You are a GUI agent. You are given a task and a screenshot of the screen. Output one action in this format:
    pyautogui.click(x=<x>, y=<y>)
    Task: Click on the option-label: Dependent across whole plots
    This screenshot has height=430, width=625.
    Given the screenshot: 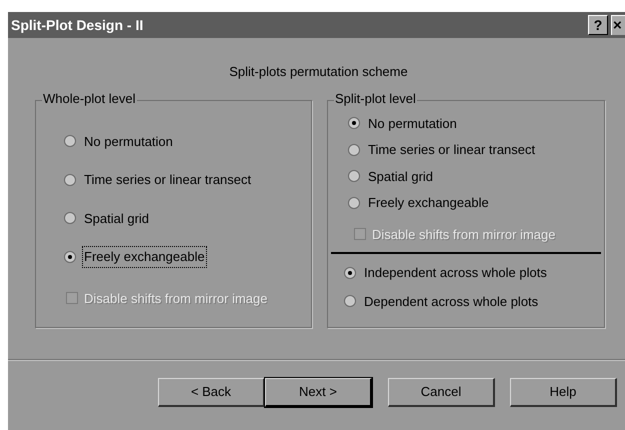 What is the action you would take?
    pyautogui.click(x=451, y=301)
    